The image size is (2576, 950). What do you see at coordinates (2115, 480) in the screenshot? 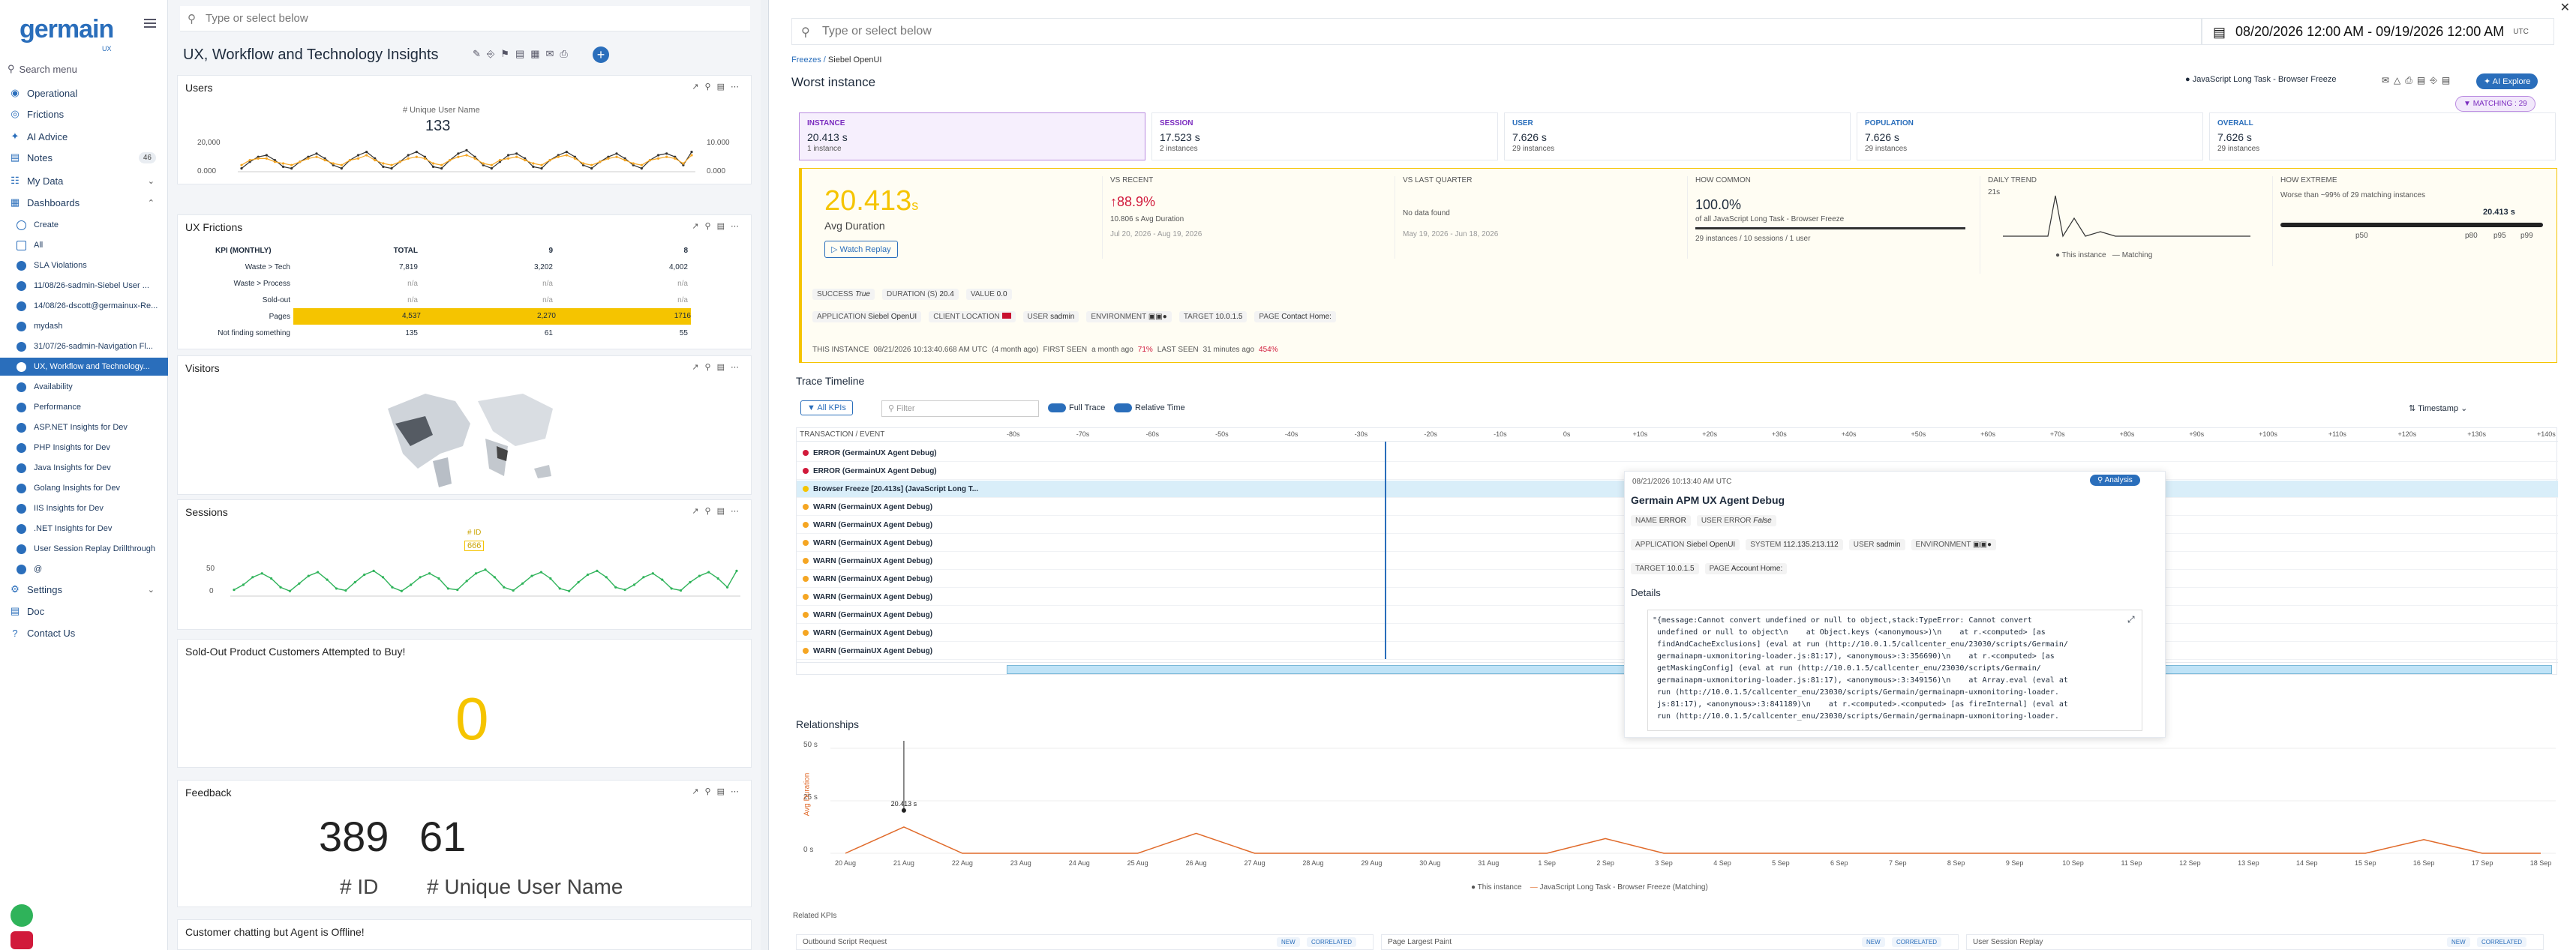
I see `analysis-button: ⚲ Analysis` at bounding box center [2115, 480].